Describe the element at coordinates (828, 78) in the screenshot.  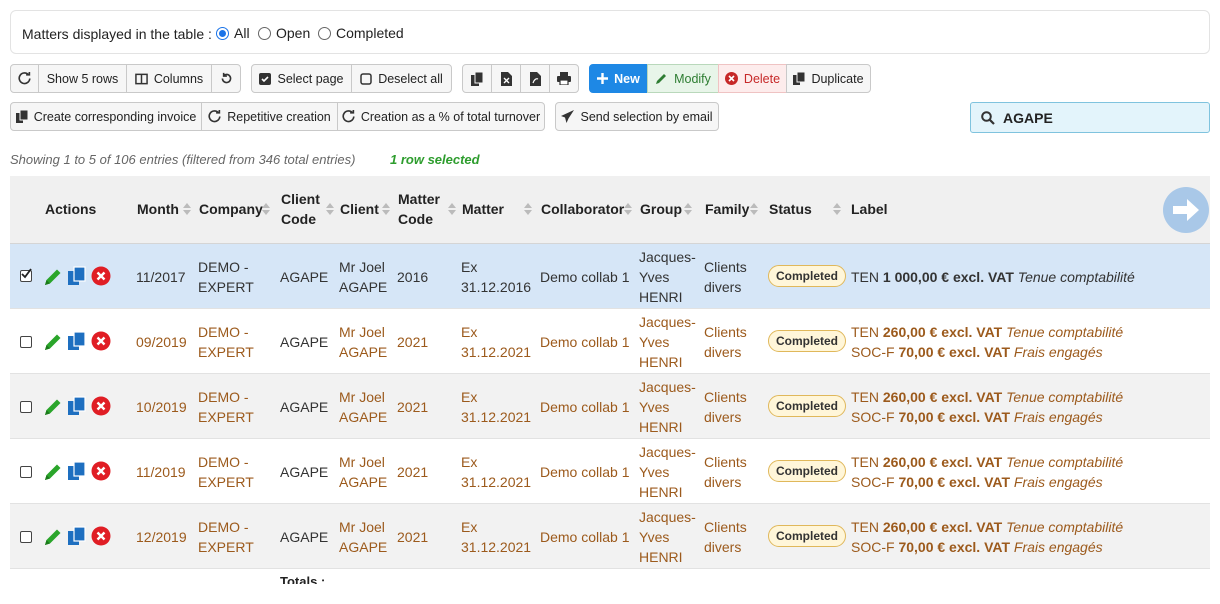
I see `duplicate-button: Duplicate` at that location.